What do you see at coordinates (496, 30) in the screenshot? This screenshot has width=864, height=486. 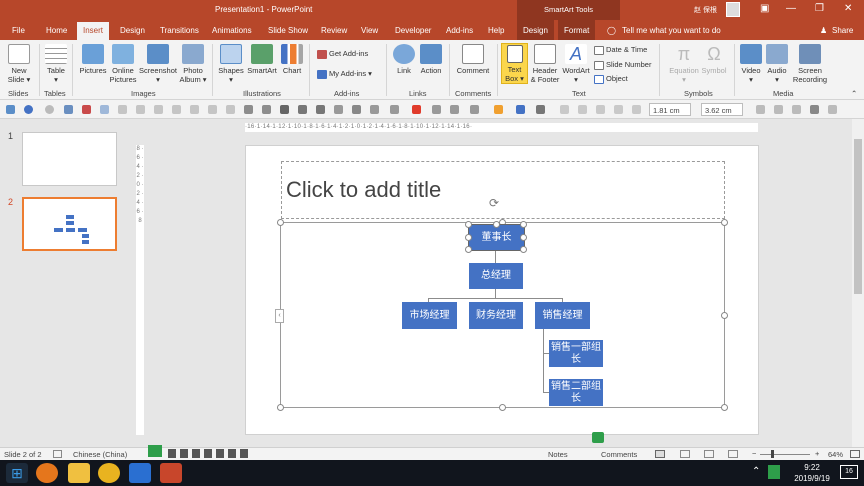 I see `tab-help: Help` at bounding box center [496, 30].